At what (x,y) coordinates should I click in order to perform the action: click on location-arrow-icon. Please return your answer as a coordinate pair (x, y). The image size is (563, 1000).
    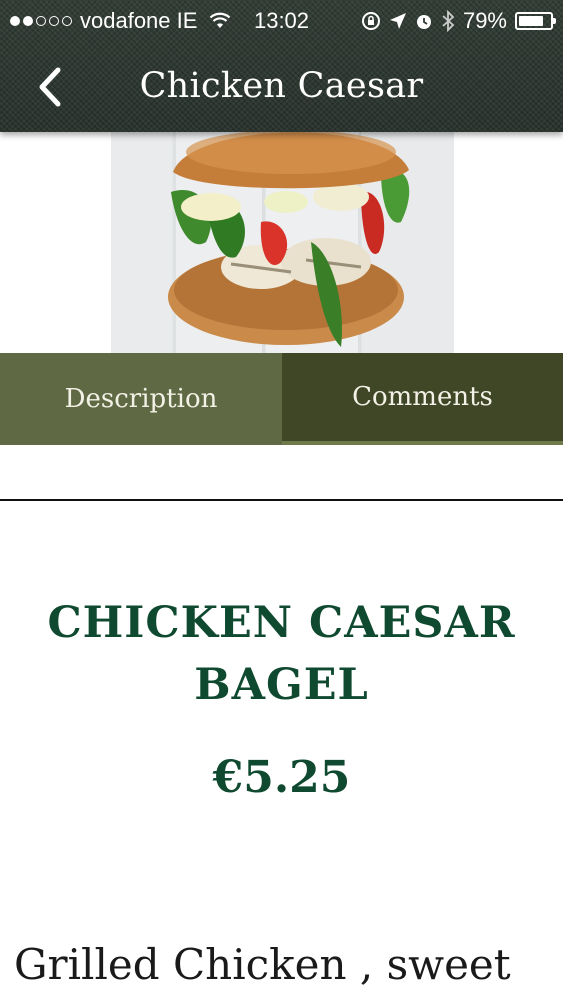
    Looking at the image, I should click on (397, 21).